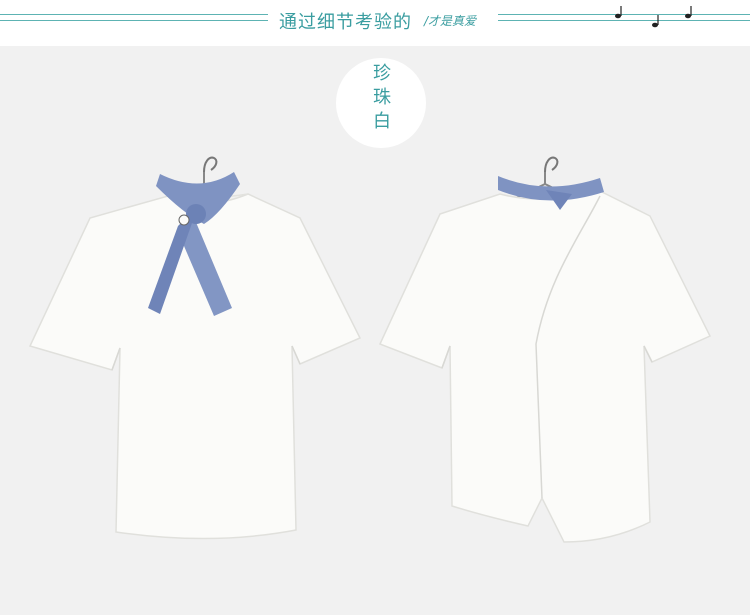 Image resolution: width=750 pixels, height=615 pixels. I want to click on header-title: 通过细节考验的, so click(345, 22).